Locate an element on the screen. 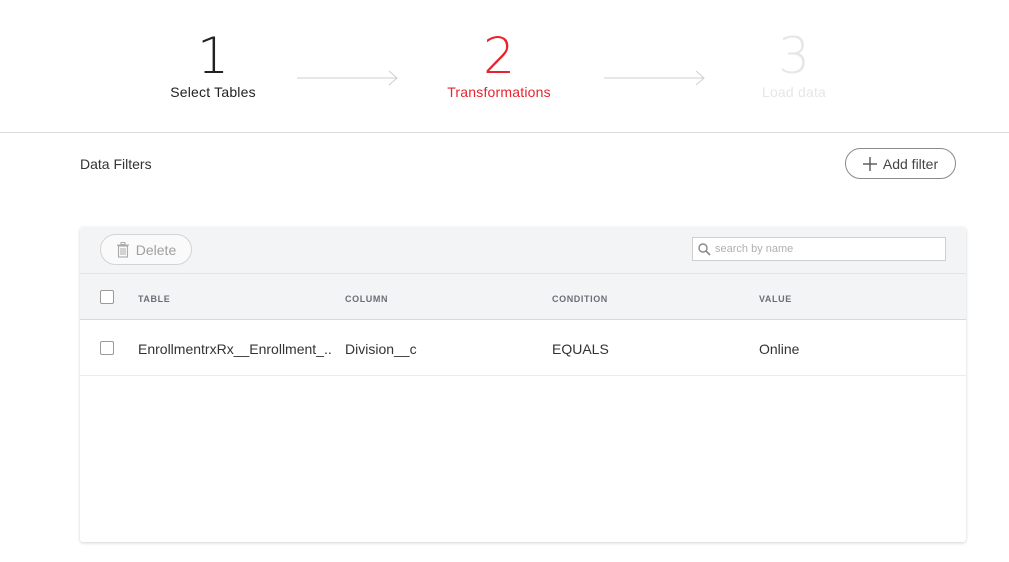 Image resolution: width=1009 pixels, height=562 pixels. wizard-step-2: 2 Transformations is located at coordinates (499, 65).